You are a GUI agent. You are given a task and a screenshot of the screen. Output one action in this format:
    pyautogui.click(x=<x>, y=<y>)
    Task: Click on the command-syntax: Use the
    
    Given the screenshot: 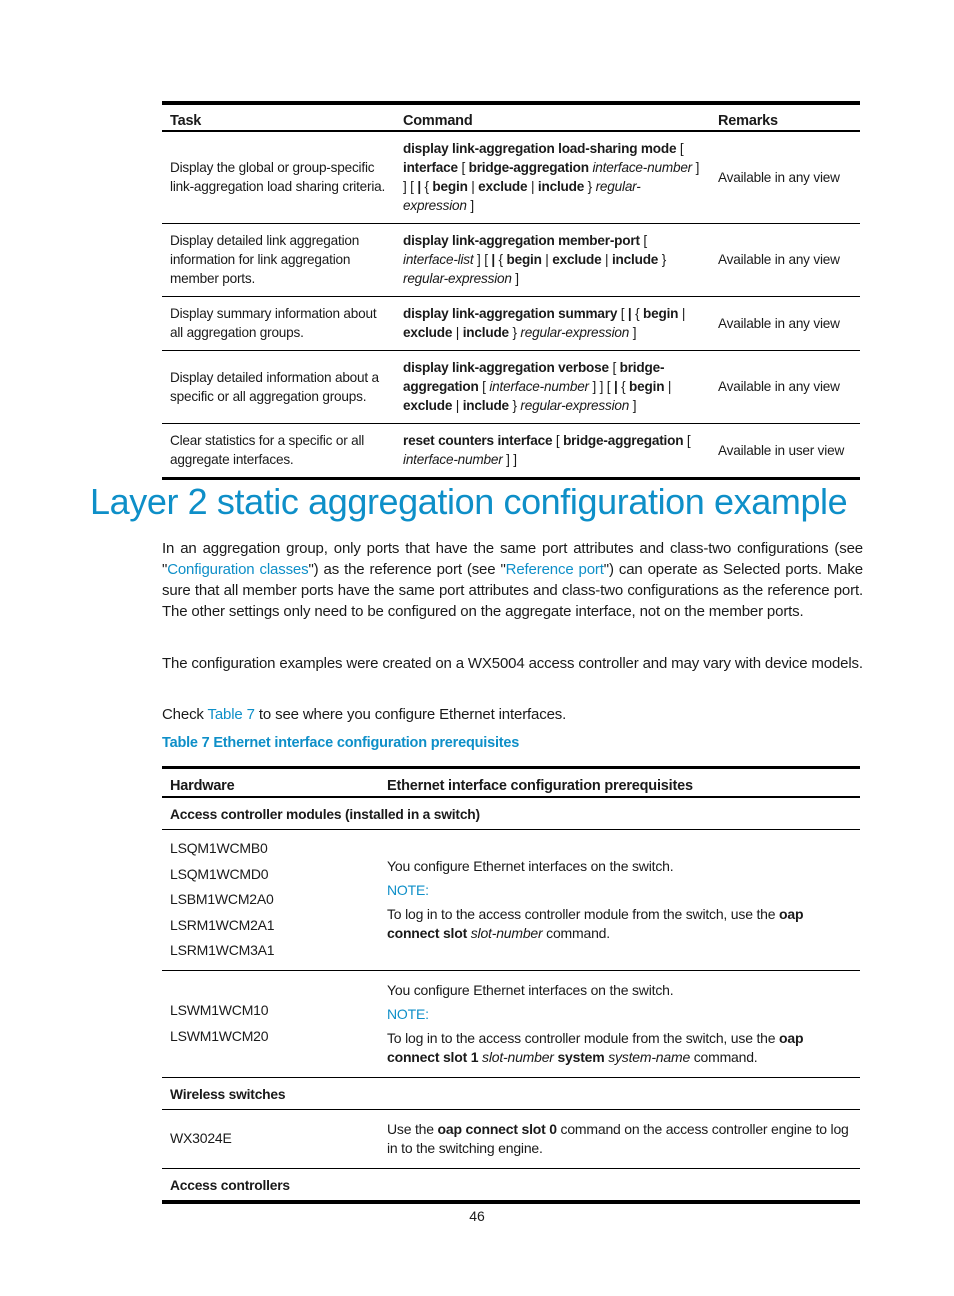 What is the action you would take?
    pyautogui.click(x=412, y=1128)
    